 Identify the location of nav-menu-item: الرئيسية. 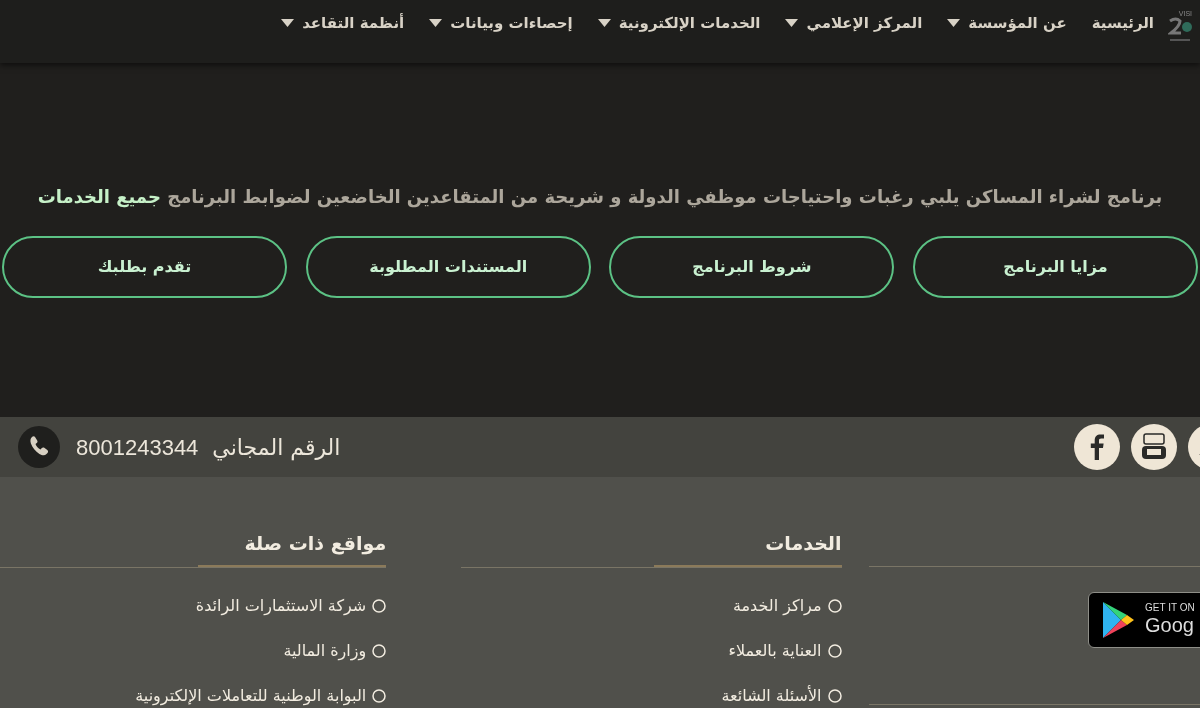
(1122, 23).